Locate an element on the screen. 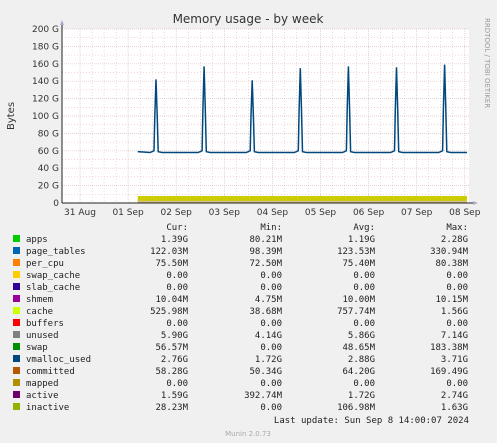  y-tick-label: 100 G is located at coordinates (45, 117).